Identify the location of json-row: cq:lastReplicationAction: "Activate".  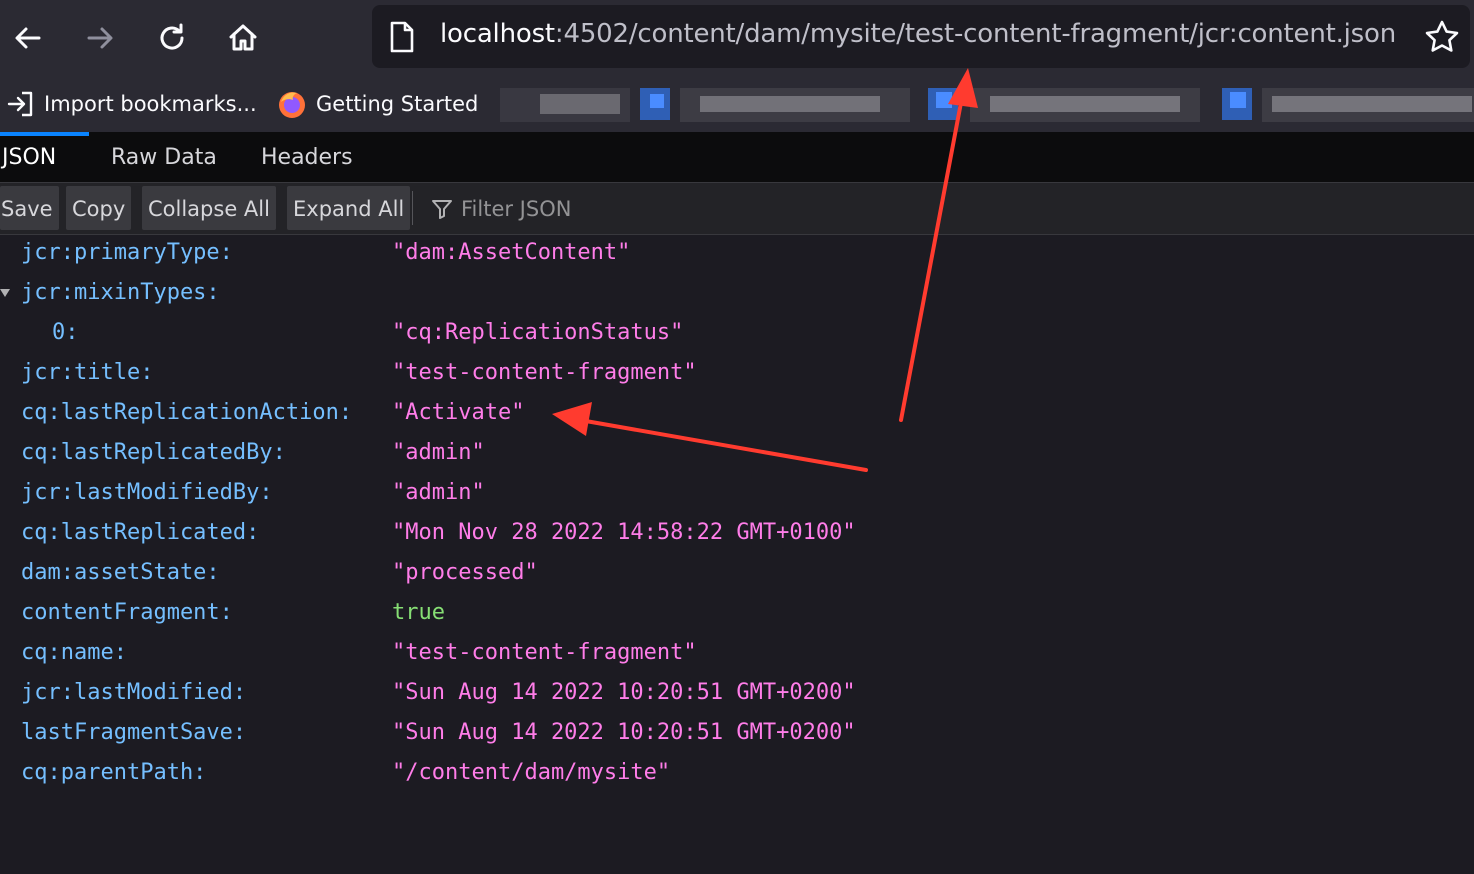
(737, 415).